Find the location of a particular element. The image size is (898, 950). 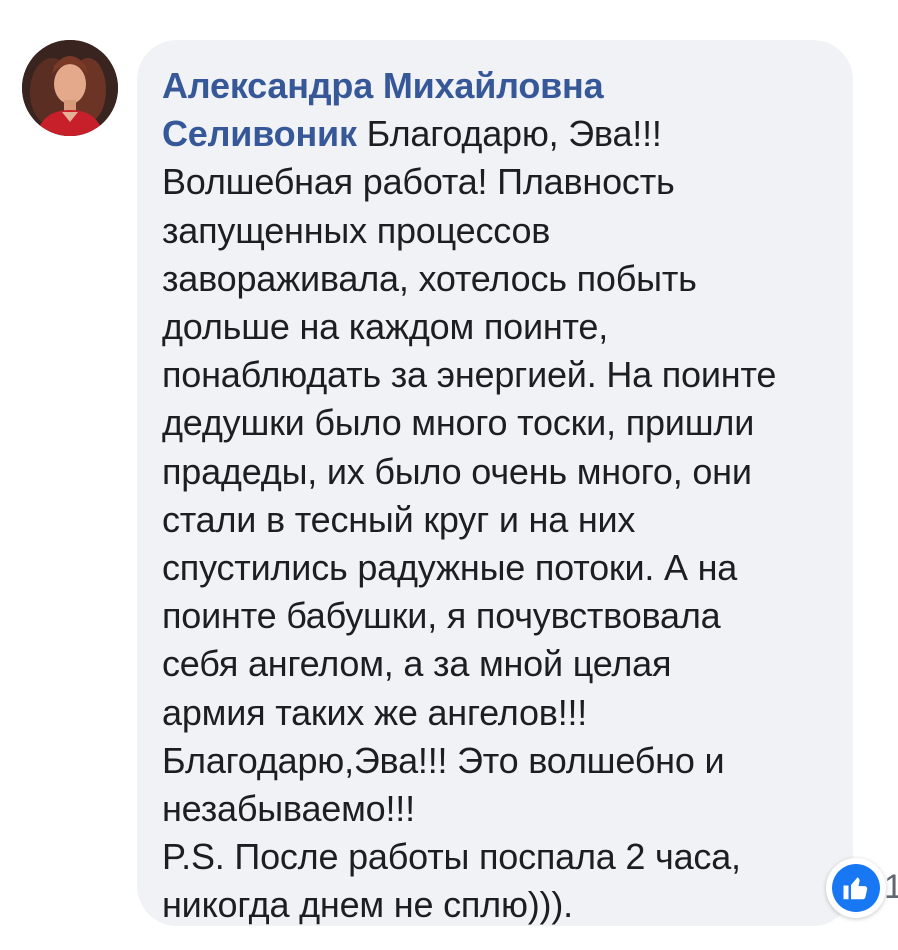

comment-line: Александра Михайловна is located at coordinates (507, 86).